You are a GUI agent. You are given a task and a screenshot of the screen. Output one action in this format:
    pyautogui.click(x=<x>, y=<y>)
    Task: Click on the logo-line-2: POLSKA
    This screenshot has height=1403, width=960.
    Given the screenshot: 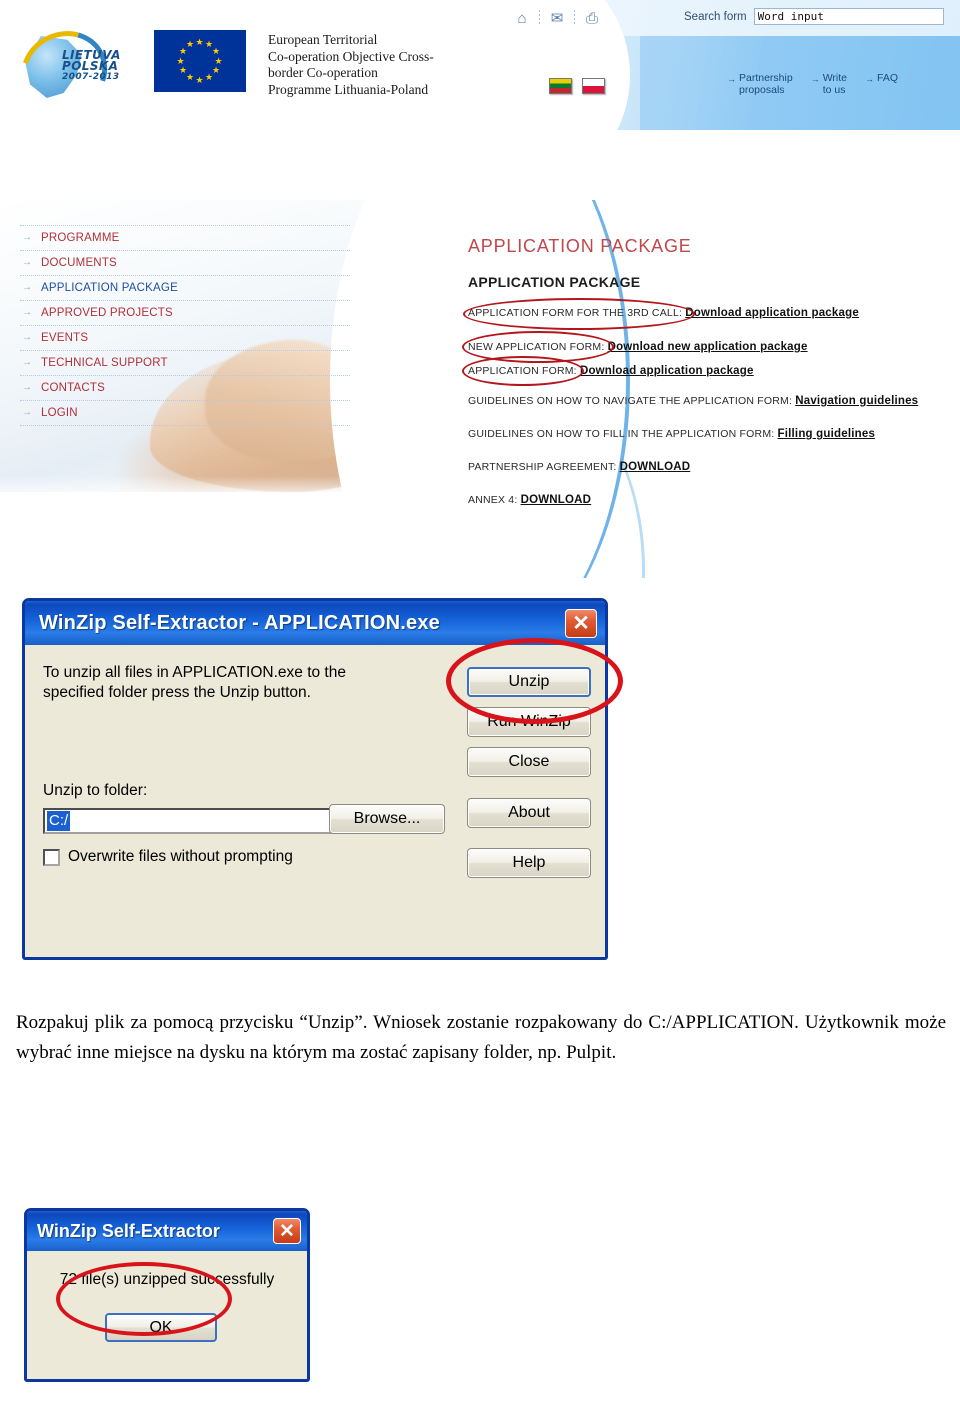 What is the action you would take?
    pyautogui.click(x=90, y=66)
    